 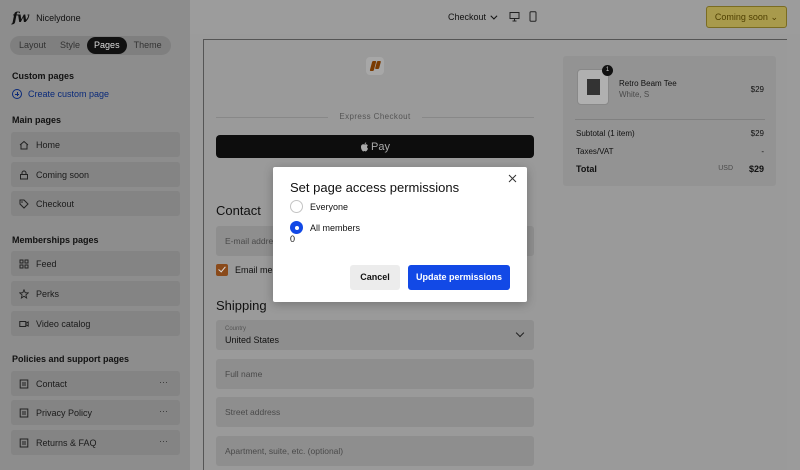 What do you see at coordinates (375, 335) in the screenshot?
I see `country-select: Country United States` at bounding box center [375, 335].